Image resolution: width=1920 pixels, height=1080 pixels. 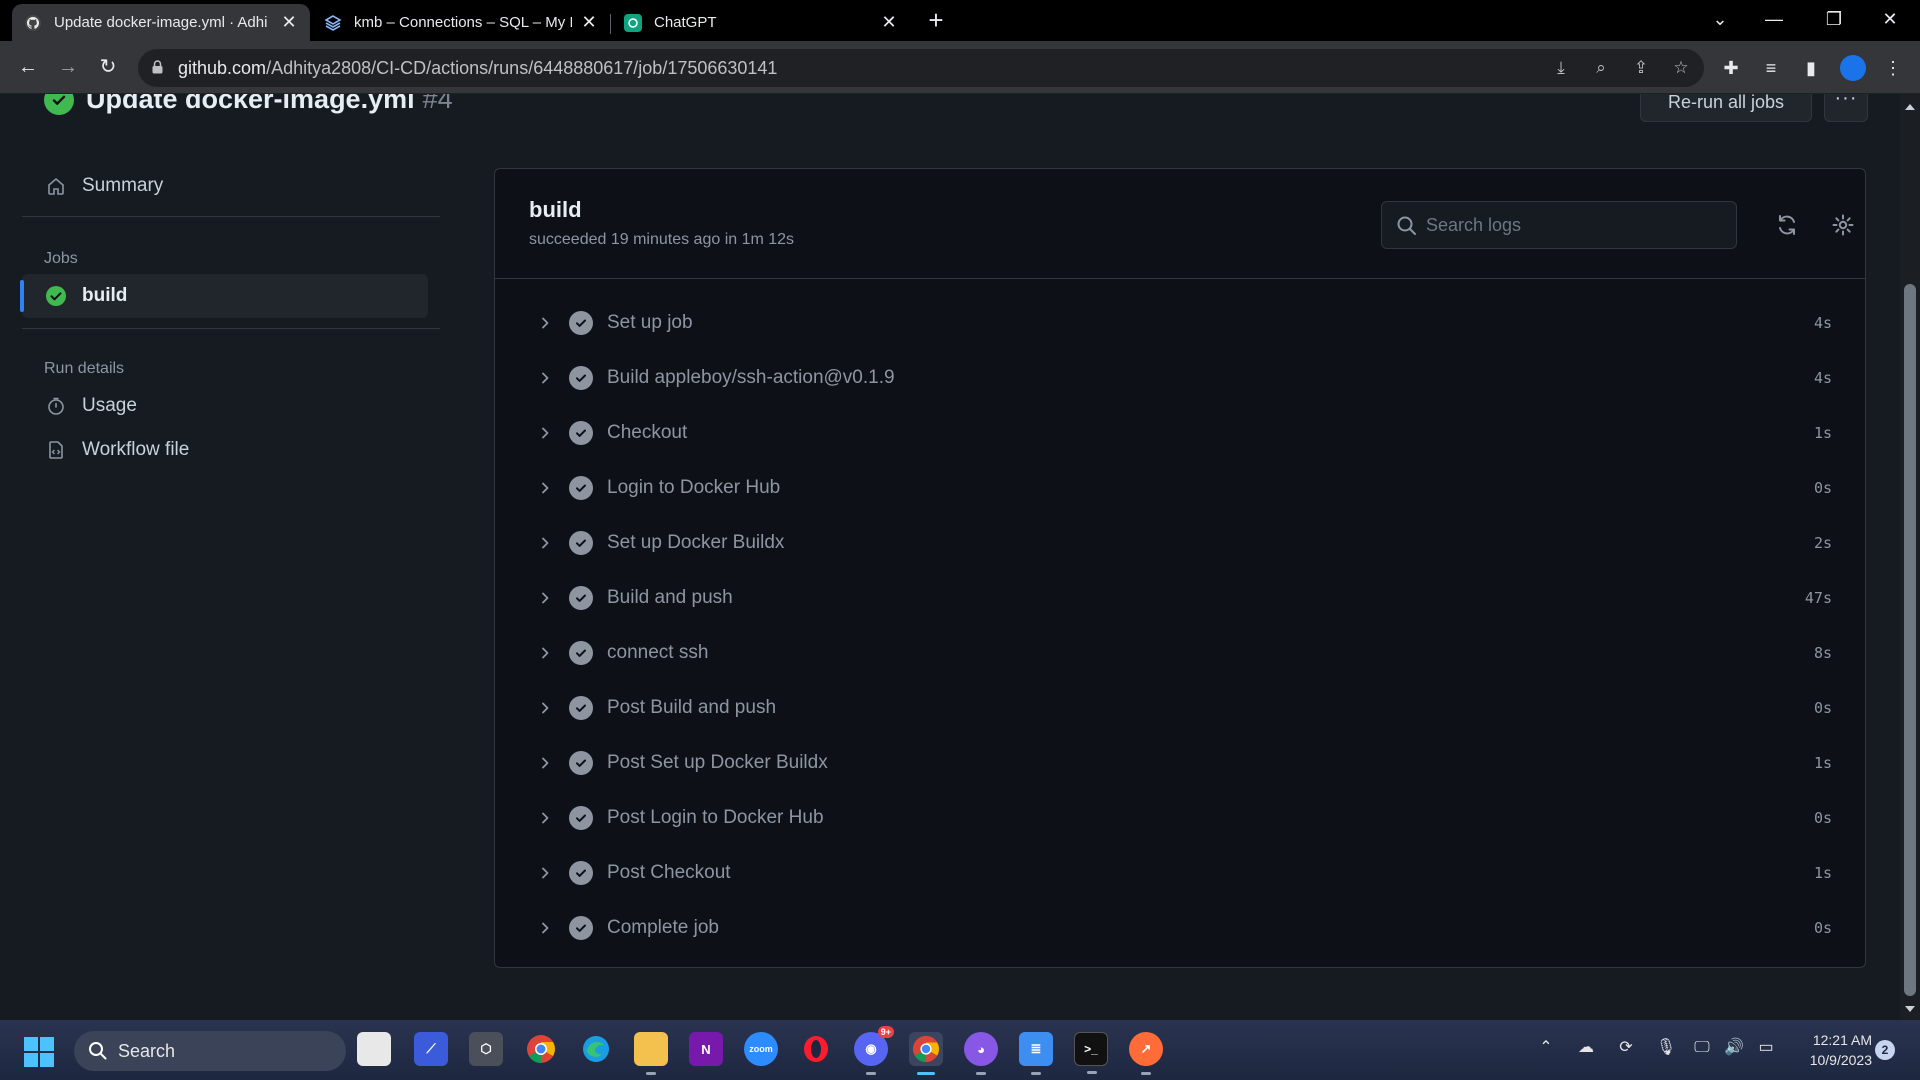 What do you see at coordinates (1586, 1048) in the screenshot?
I see `onedrive-icon: ☁` at bounding box center [1586, 1048].